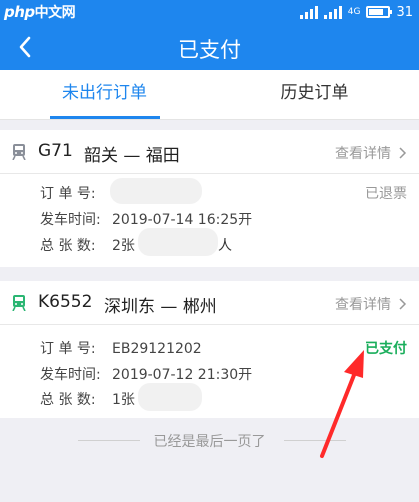 The image size is (419, 502). Describe the element at coordinates (156, 191) in the screenshot. I see `redacted-order-number` at that location.